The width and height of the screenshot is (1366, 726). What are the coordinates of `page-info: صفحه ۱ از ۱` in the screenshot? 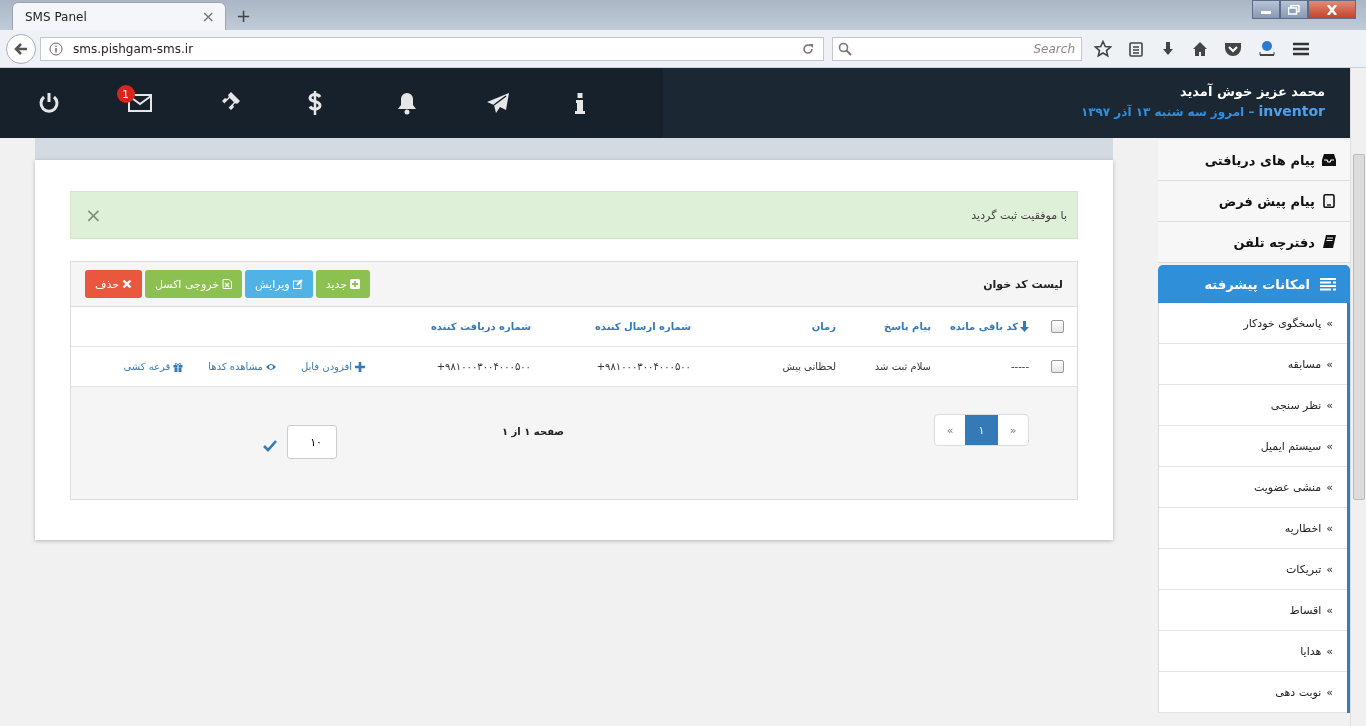 It's located at (533, 431).